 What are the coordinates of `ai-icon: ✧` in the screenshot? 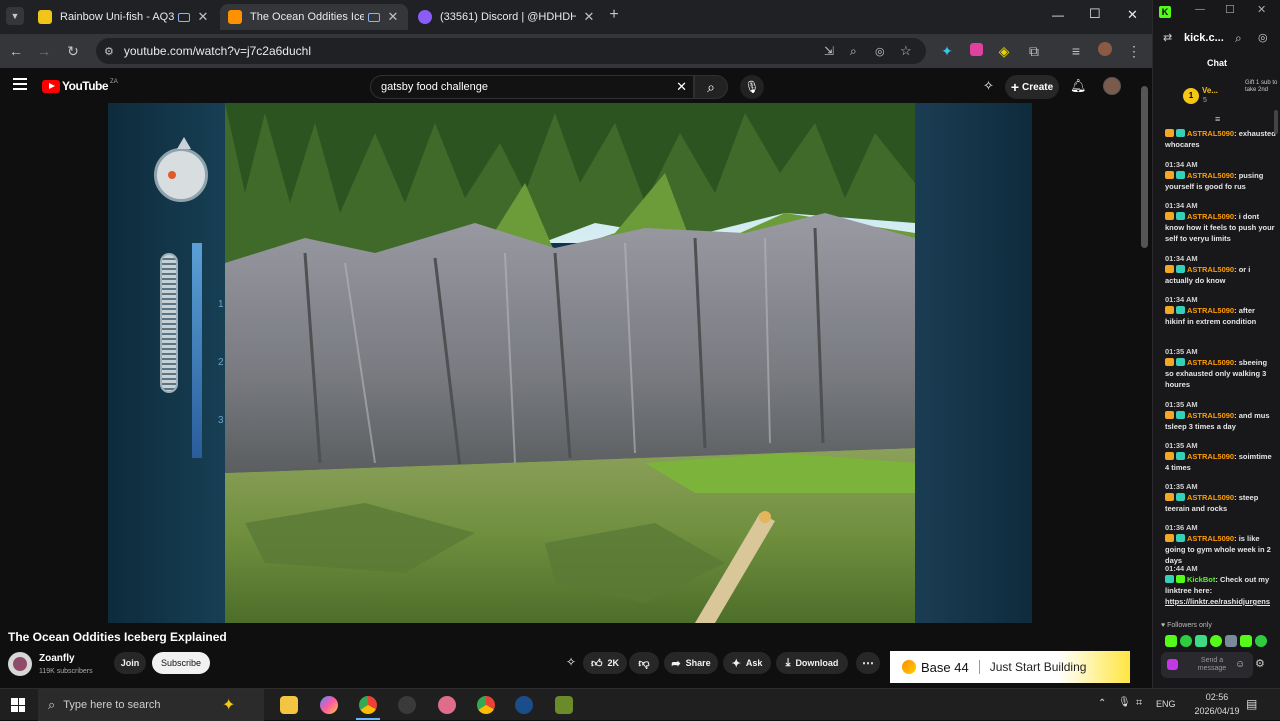 It's located at (988, 86).